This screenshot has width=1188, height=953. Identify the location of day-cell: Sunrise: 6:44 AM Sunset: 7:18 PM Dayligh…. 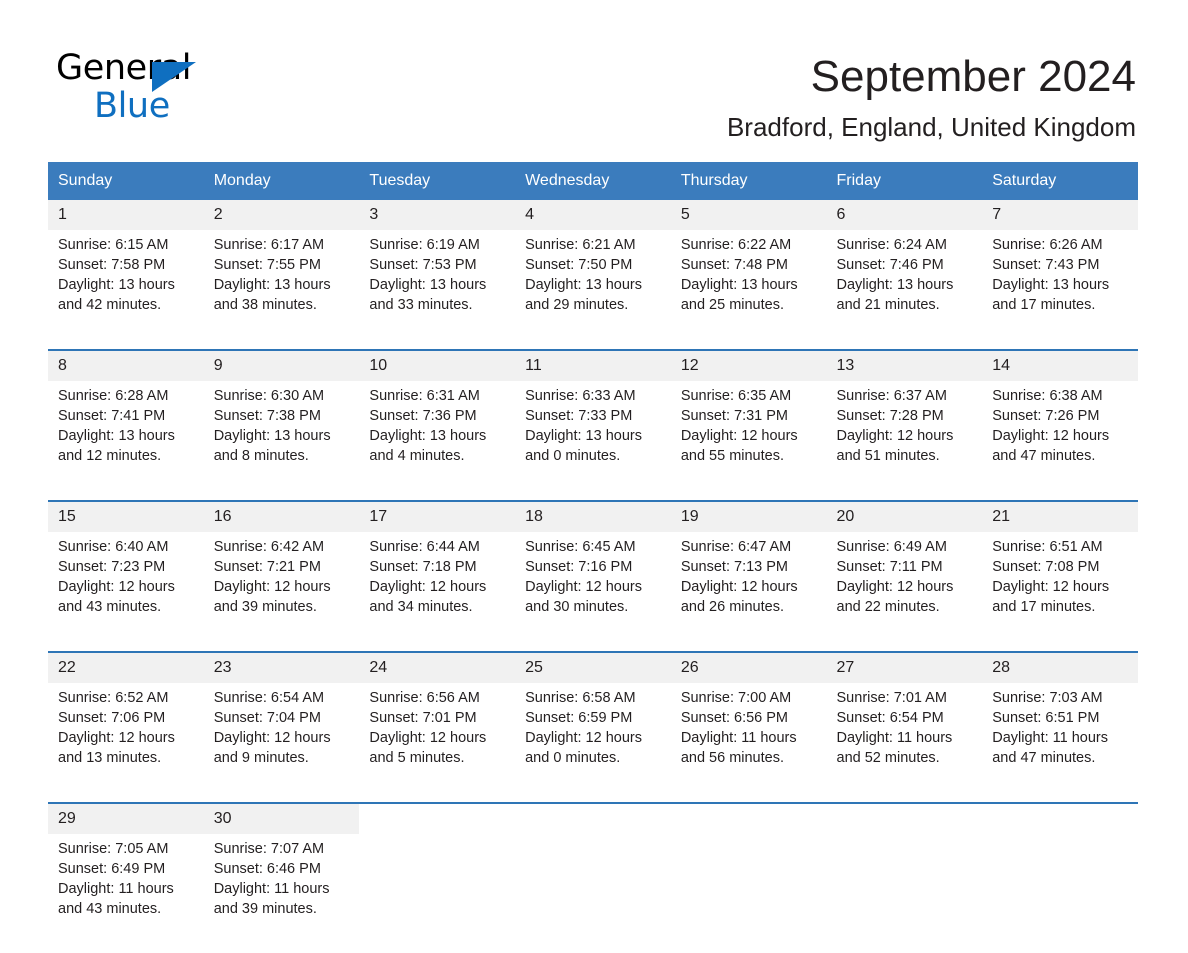
(437, 592).